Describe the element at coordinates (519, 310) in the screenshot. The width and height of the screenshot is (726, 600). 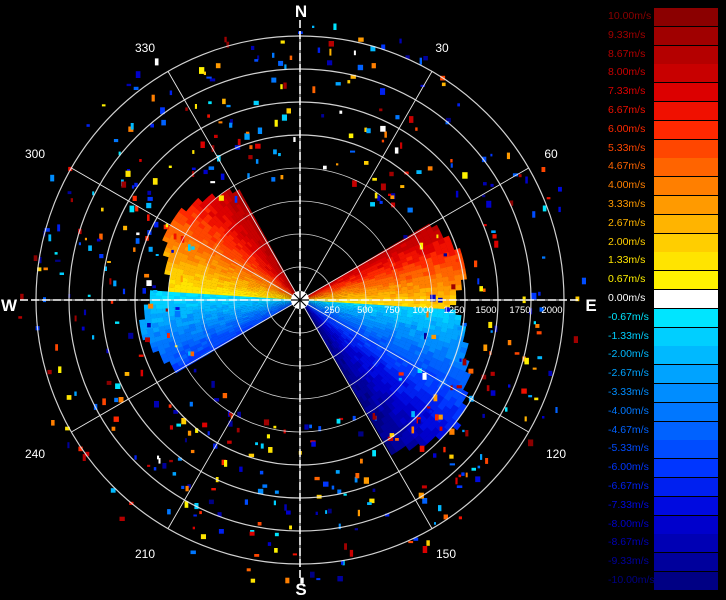
I see `range-label-1750: 1750` at that location.